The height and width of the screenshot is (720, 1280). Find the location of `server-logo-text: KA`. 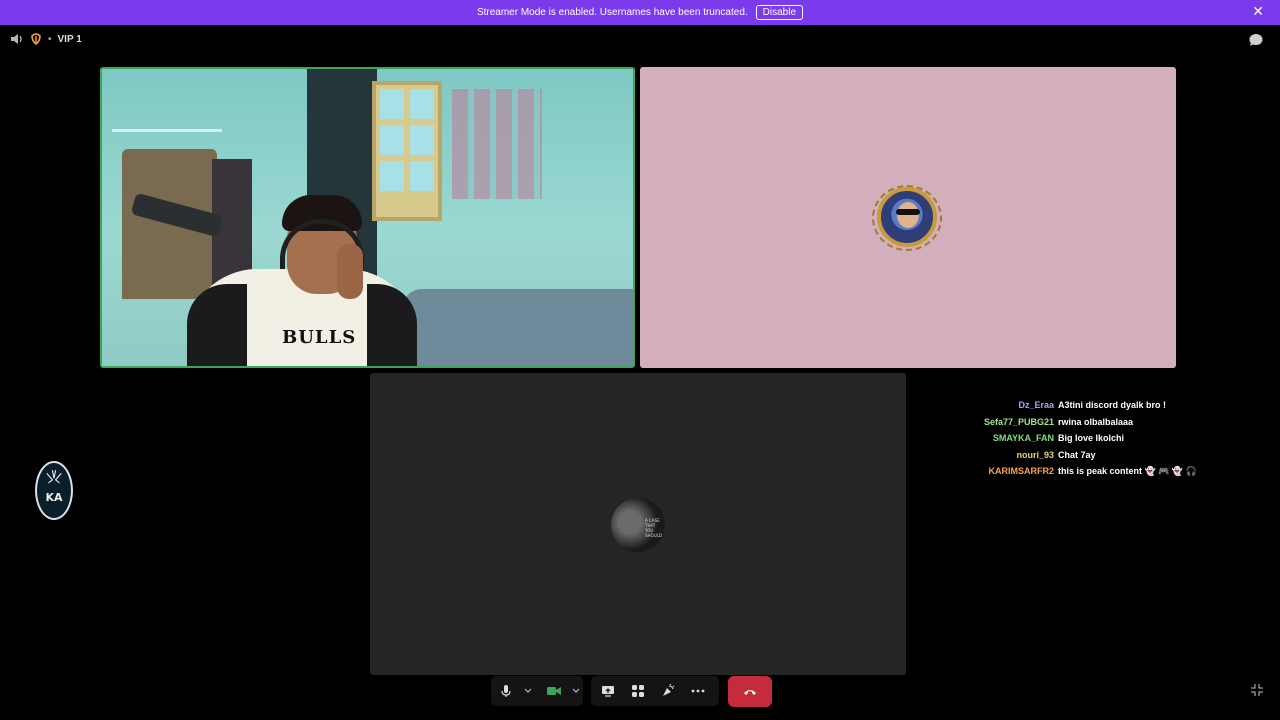

server-logo-text: KA is located at coordinates (54, 497).